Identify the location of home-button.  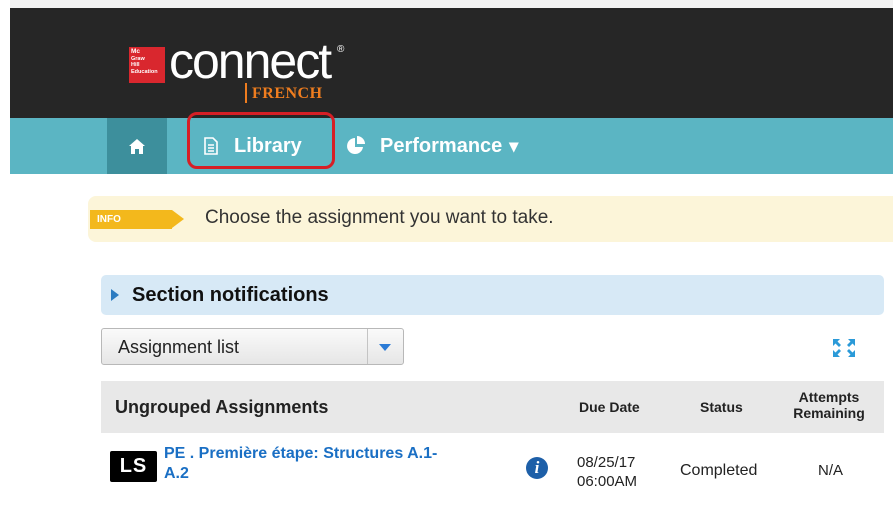
(137, 146).